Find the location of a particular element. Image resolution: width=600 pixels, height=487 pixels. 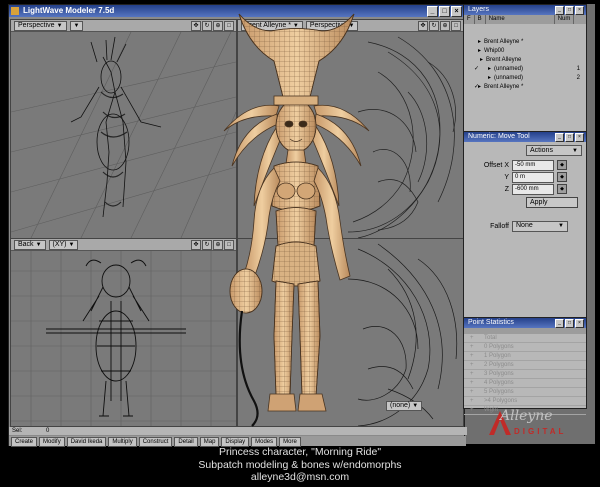

point-stat-row: +5 Polygons is located at coordinates (525, 392).